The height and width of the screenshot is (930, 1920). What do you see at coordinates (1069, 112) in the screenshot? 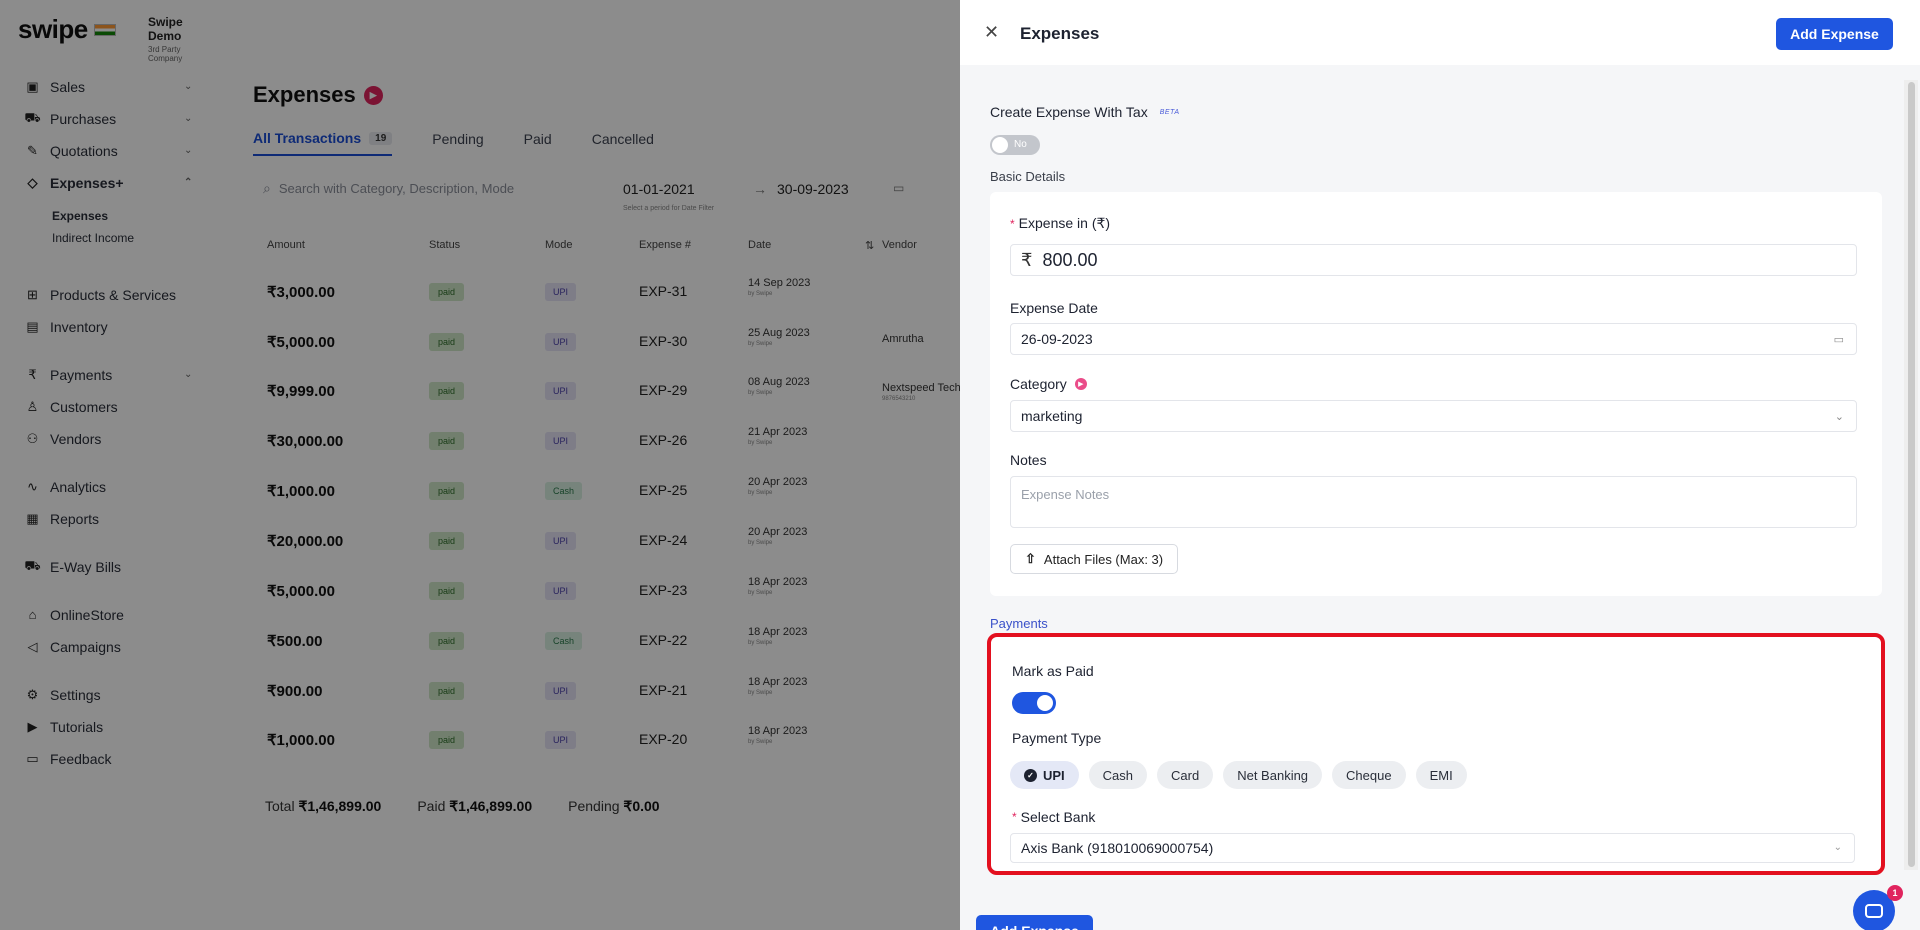
I see `tax-label: Create Expense With Tax` at bounding box center [1069, 112].